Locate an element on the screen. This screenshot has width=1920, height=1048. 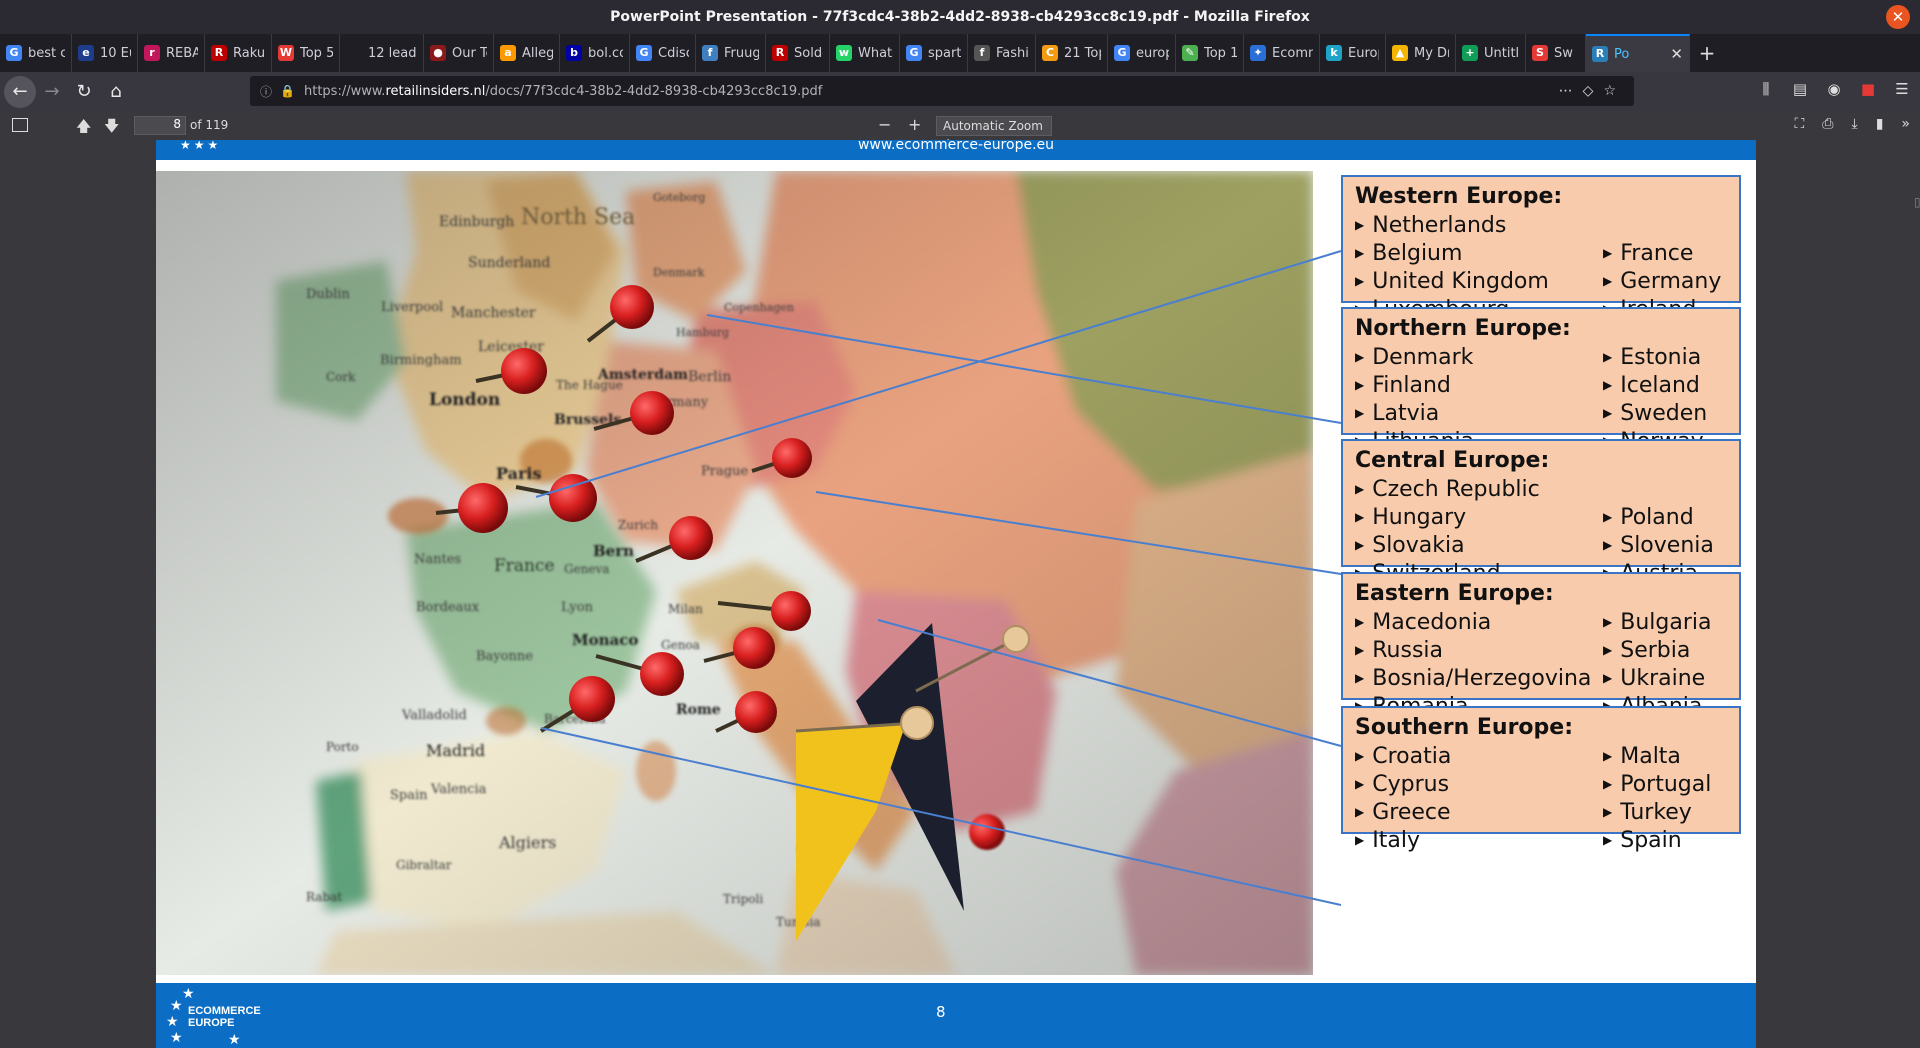
tab-17: Geurop is located at coordinates (1142, 53).